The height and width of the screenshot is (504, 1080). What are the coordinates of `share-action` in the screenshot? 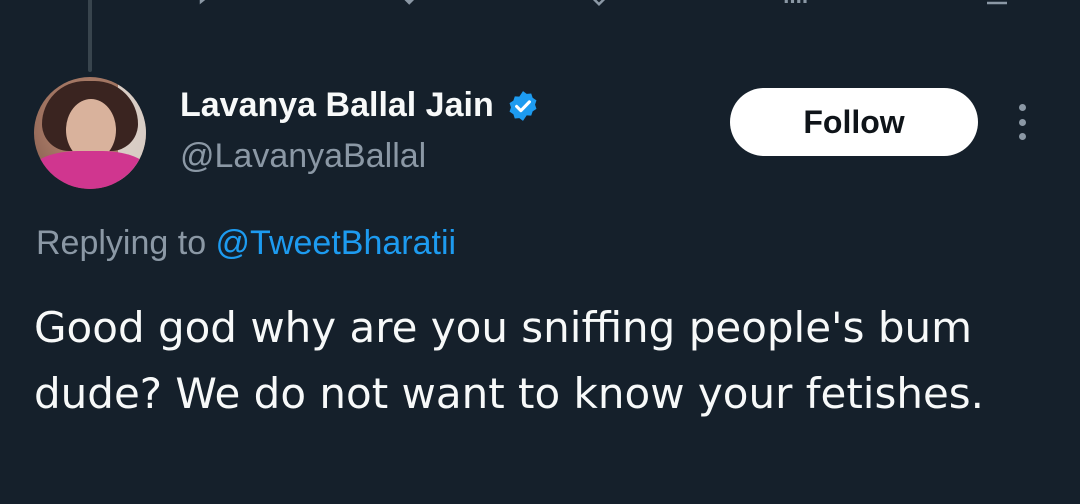 It's located at (997, 4).